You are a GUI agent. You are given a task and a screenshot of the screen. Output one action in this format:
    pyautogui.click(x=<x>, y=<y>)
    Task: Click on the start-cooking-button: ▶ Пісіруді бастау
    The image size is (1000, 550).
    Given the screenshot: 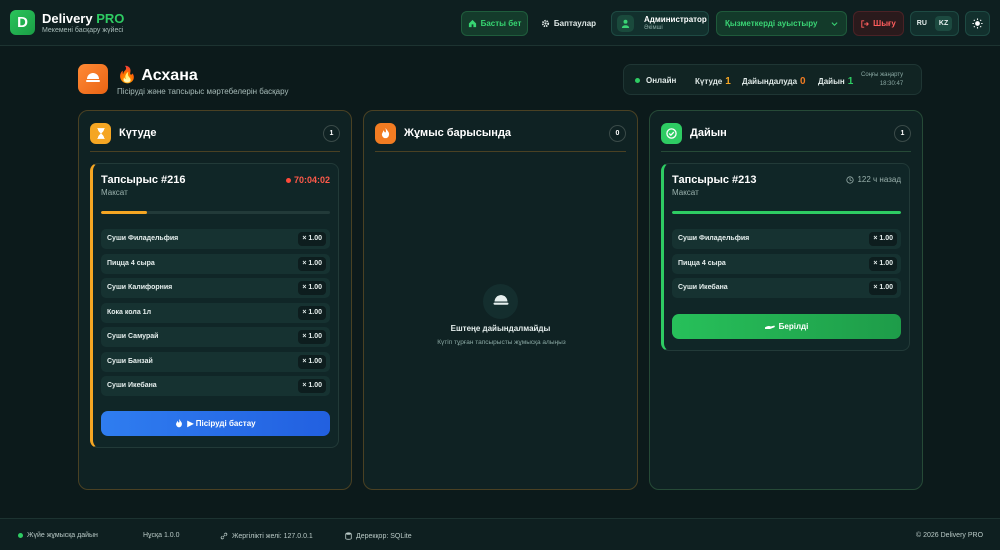 What is the action you would take?
    pyautogui.click(x=215, y=423)
    